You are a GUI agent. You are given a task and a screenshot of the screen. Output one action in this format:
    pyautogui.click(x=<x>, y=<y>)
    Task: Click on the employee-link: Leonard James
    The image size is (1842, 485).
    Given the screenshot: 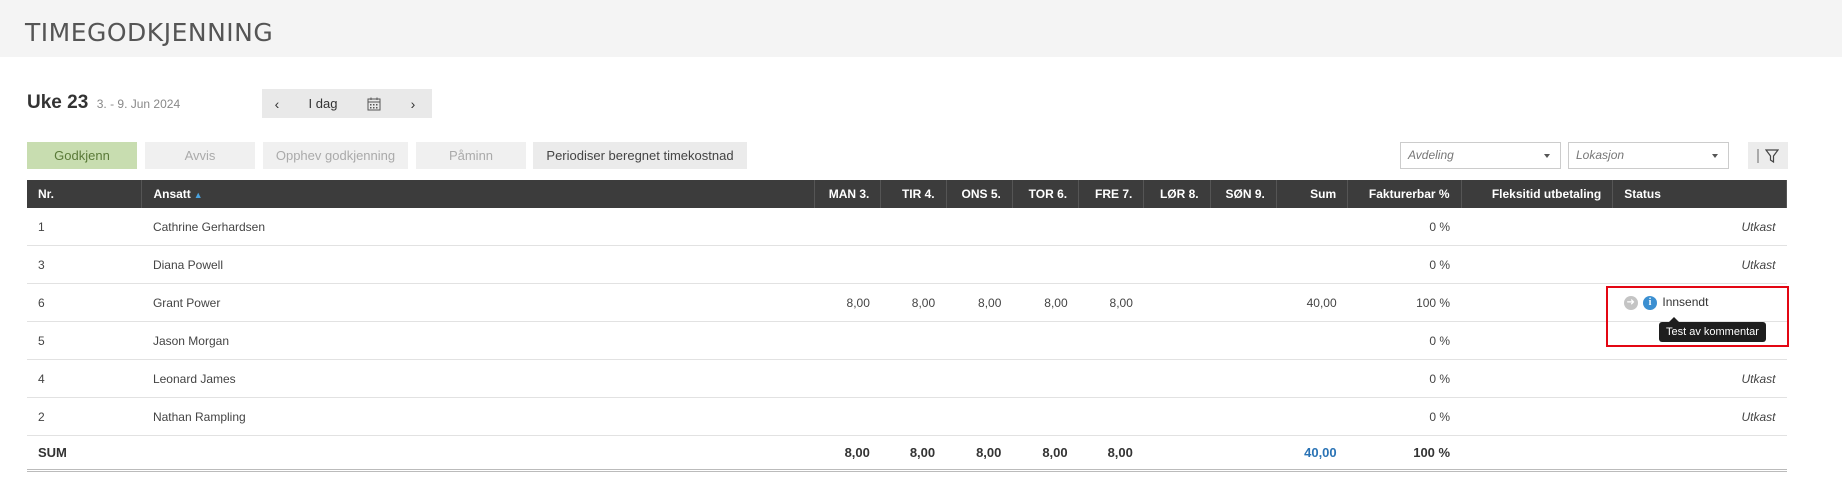 What is the action you would take?
    pyautogui.click(x=478, y=378)
    